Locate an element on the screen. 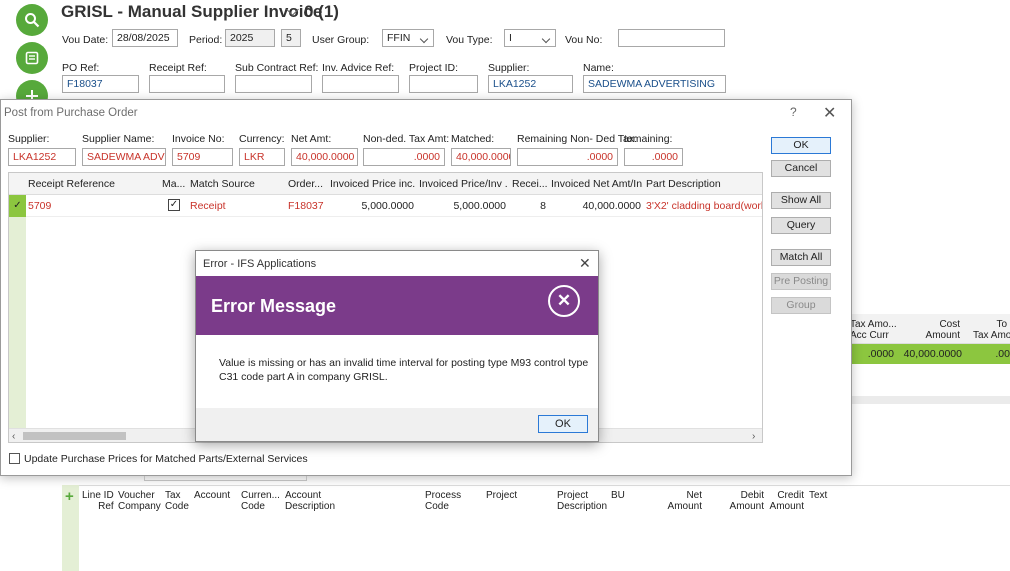  grid-col-account-description: Account Description is located at coordinates (310, 501).